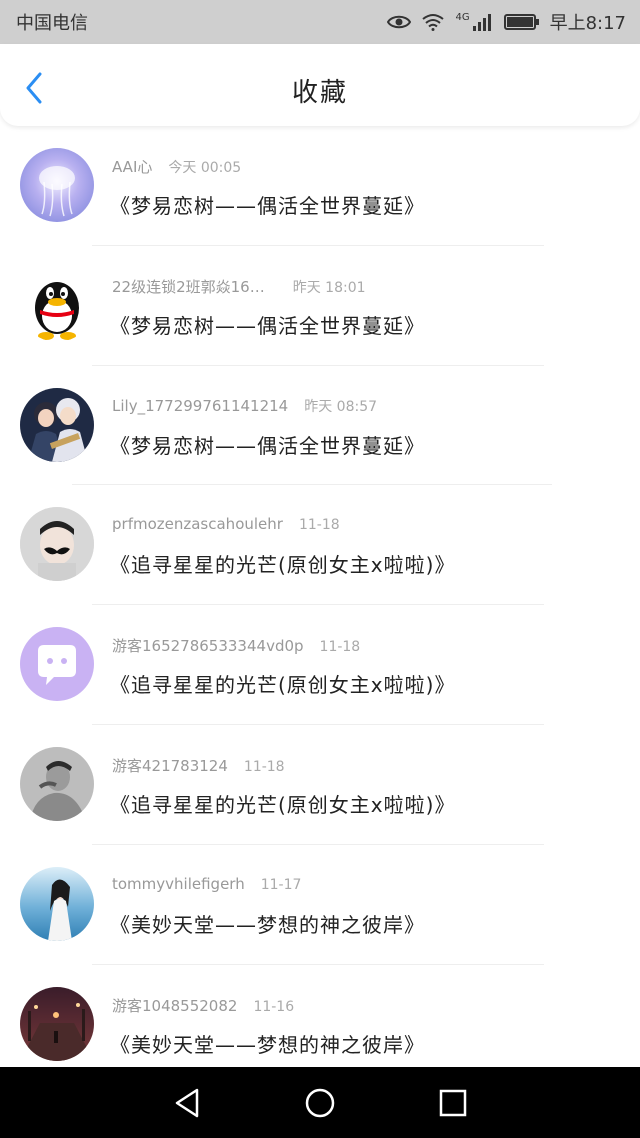 The image size is (640, 1138). I want to click on username: AAI心, so click(132, 167).